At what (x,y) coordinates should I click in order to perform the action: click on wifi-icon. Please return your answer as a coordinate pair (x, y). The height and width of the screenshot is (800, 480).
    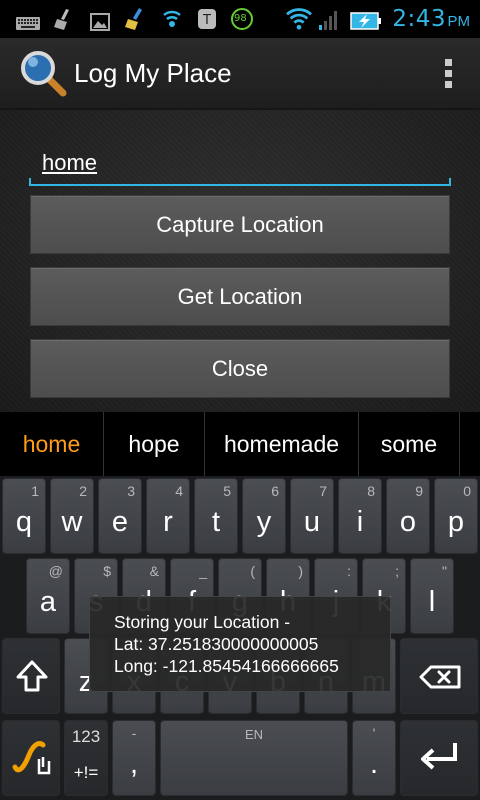
    Looking at the image, I should click on (299, 19).